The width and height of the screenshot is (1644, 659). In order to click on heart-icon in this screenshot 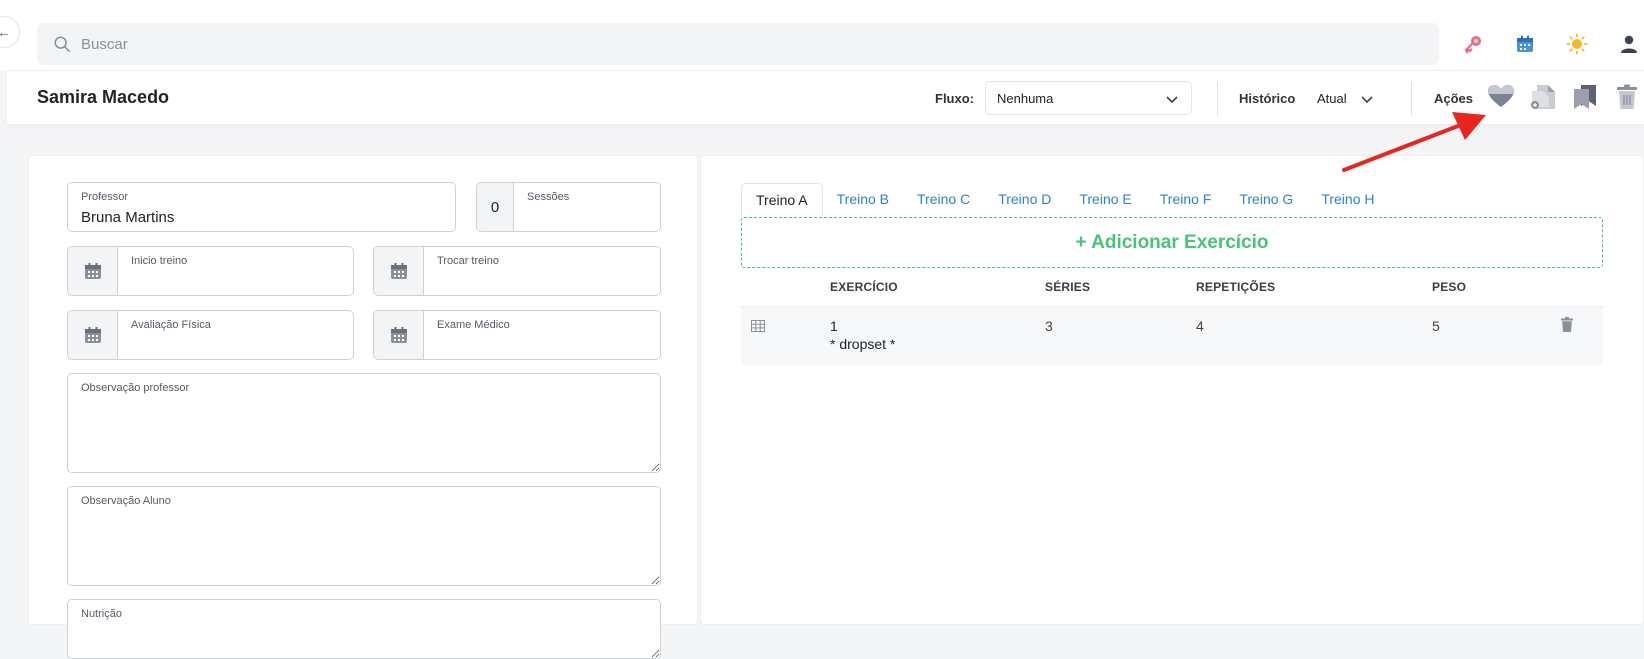, I will do `click(1501, 97)`.